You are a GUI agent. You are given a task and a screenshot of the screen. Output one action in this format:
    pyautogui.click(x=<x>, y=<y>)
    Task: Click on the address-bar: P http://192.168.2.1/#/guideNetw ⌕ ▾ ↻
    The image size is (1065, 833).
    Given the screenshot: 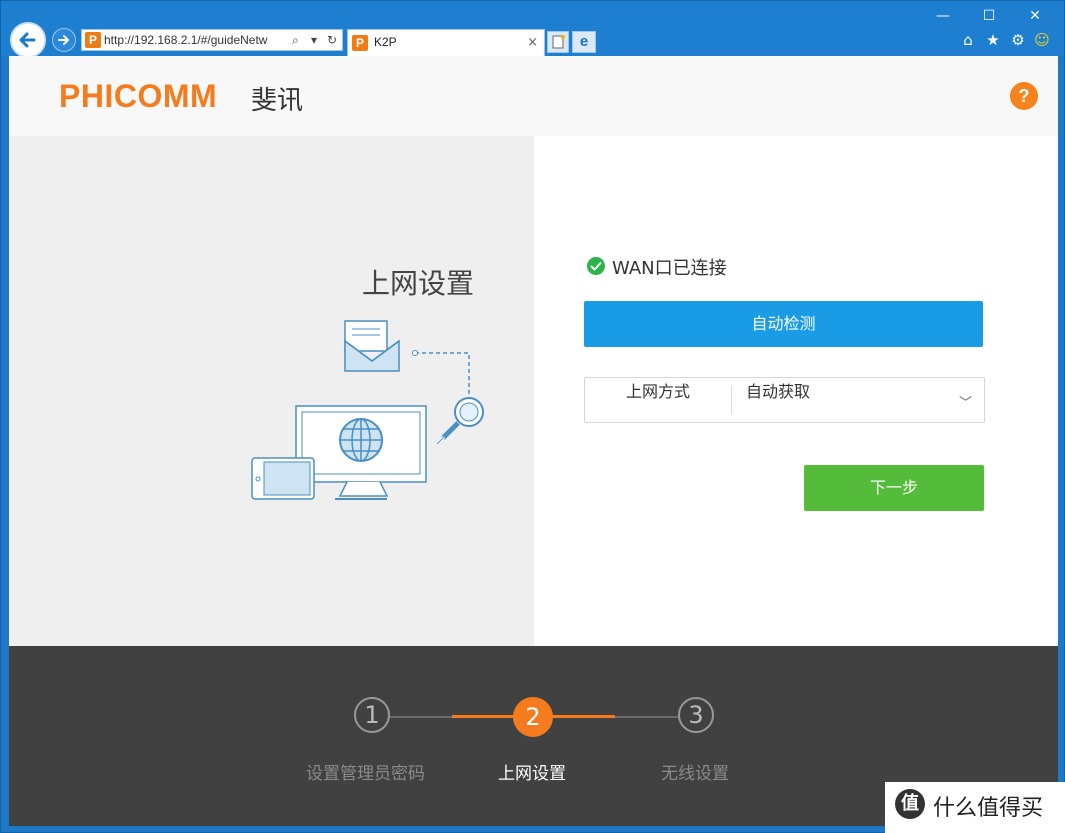 What is the action you would take?
    pyautogui.click(x=212, y=40)
    